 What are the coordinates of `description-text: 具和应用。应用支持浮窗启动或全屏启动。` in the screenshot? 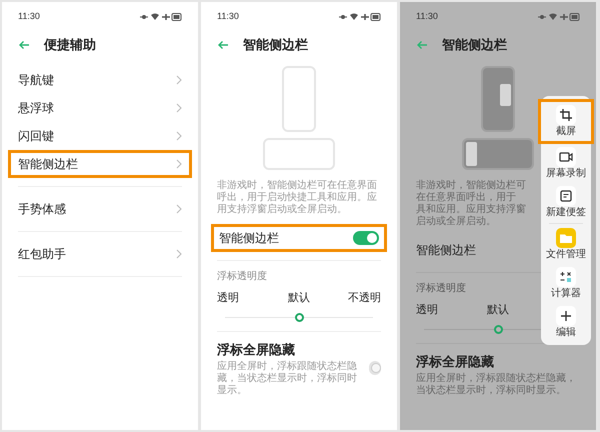 It's located at (471, 216).